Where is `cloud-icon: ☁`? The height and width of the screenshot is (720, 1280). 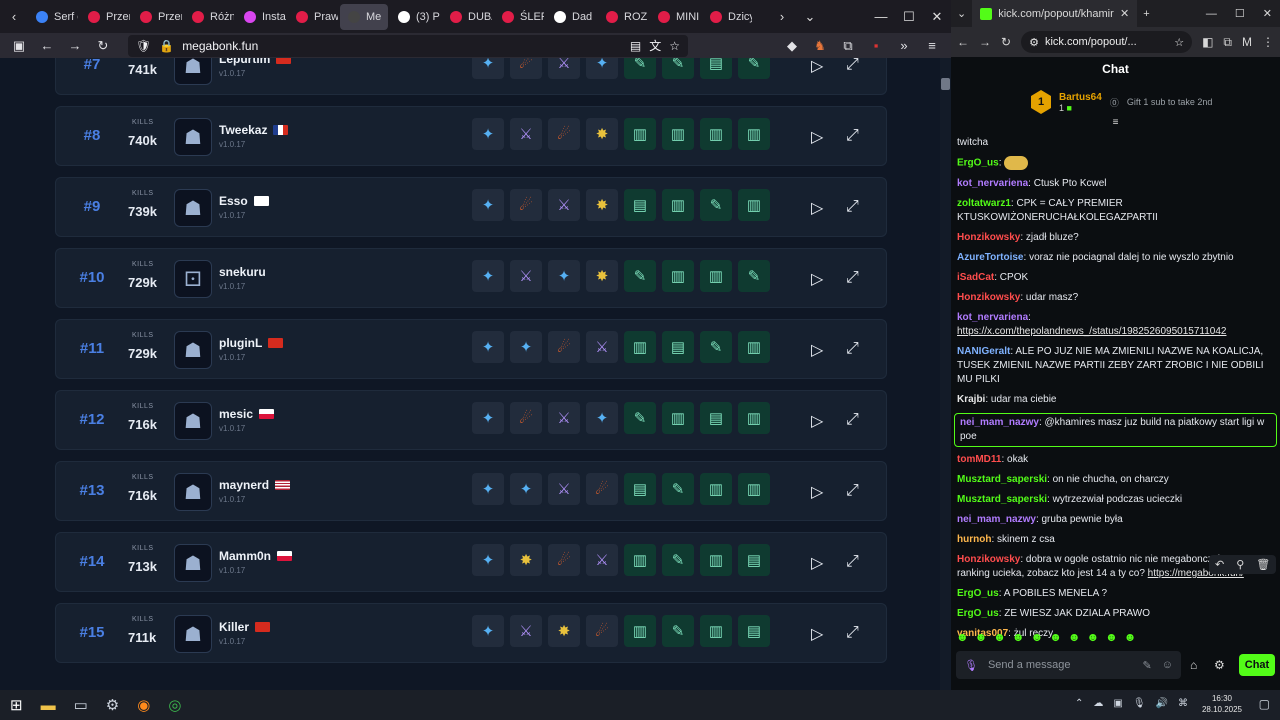 cloud-icon: ☁ is located at coordinates (1098, 703).